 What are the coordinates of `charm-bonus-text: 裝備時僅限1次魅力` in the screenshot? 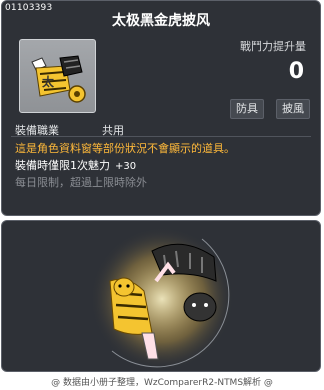 It's located at (62, 165).